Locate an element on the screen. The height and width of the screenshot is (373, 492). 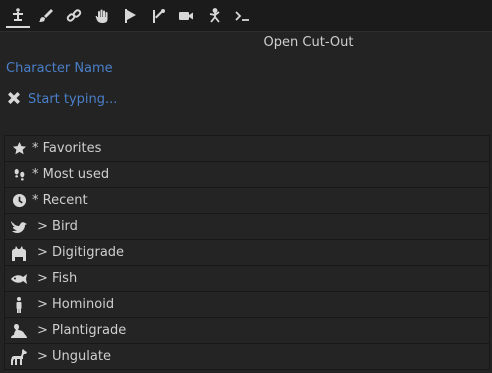
list-item-label: > Plantigrade is located at coordinates (82, 330).